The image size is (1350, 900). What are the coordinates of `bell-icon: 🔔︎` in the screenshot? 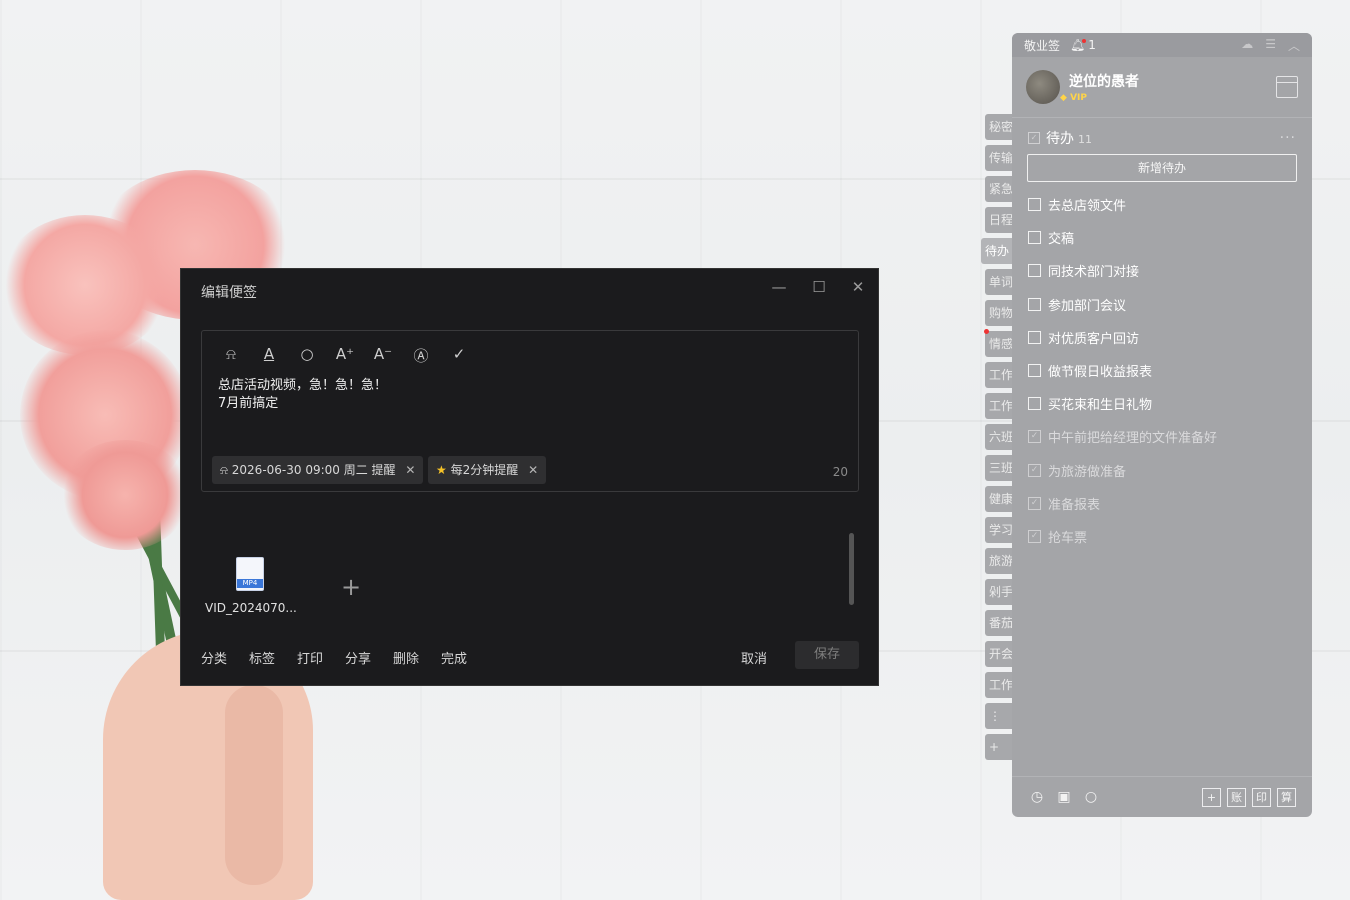 It's located at (1078, 45).